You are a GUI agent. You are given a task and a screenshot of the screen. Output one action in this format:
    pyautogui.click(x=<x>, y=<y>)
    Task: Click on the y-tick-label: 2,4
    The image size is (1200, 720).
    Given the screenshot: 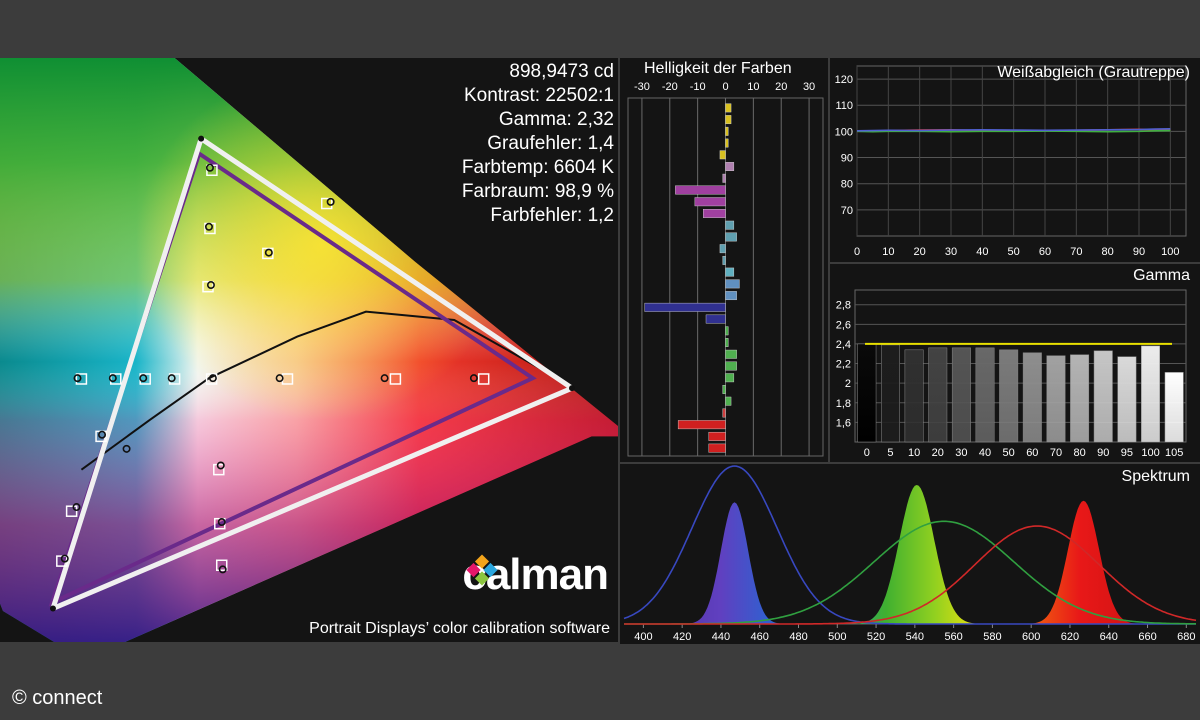 What is the action you would take?
    pyautogui.click(x=843, y=345)
    